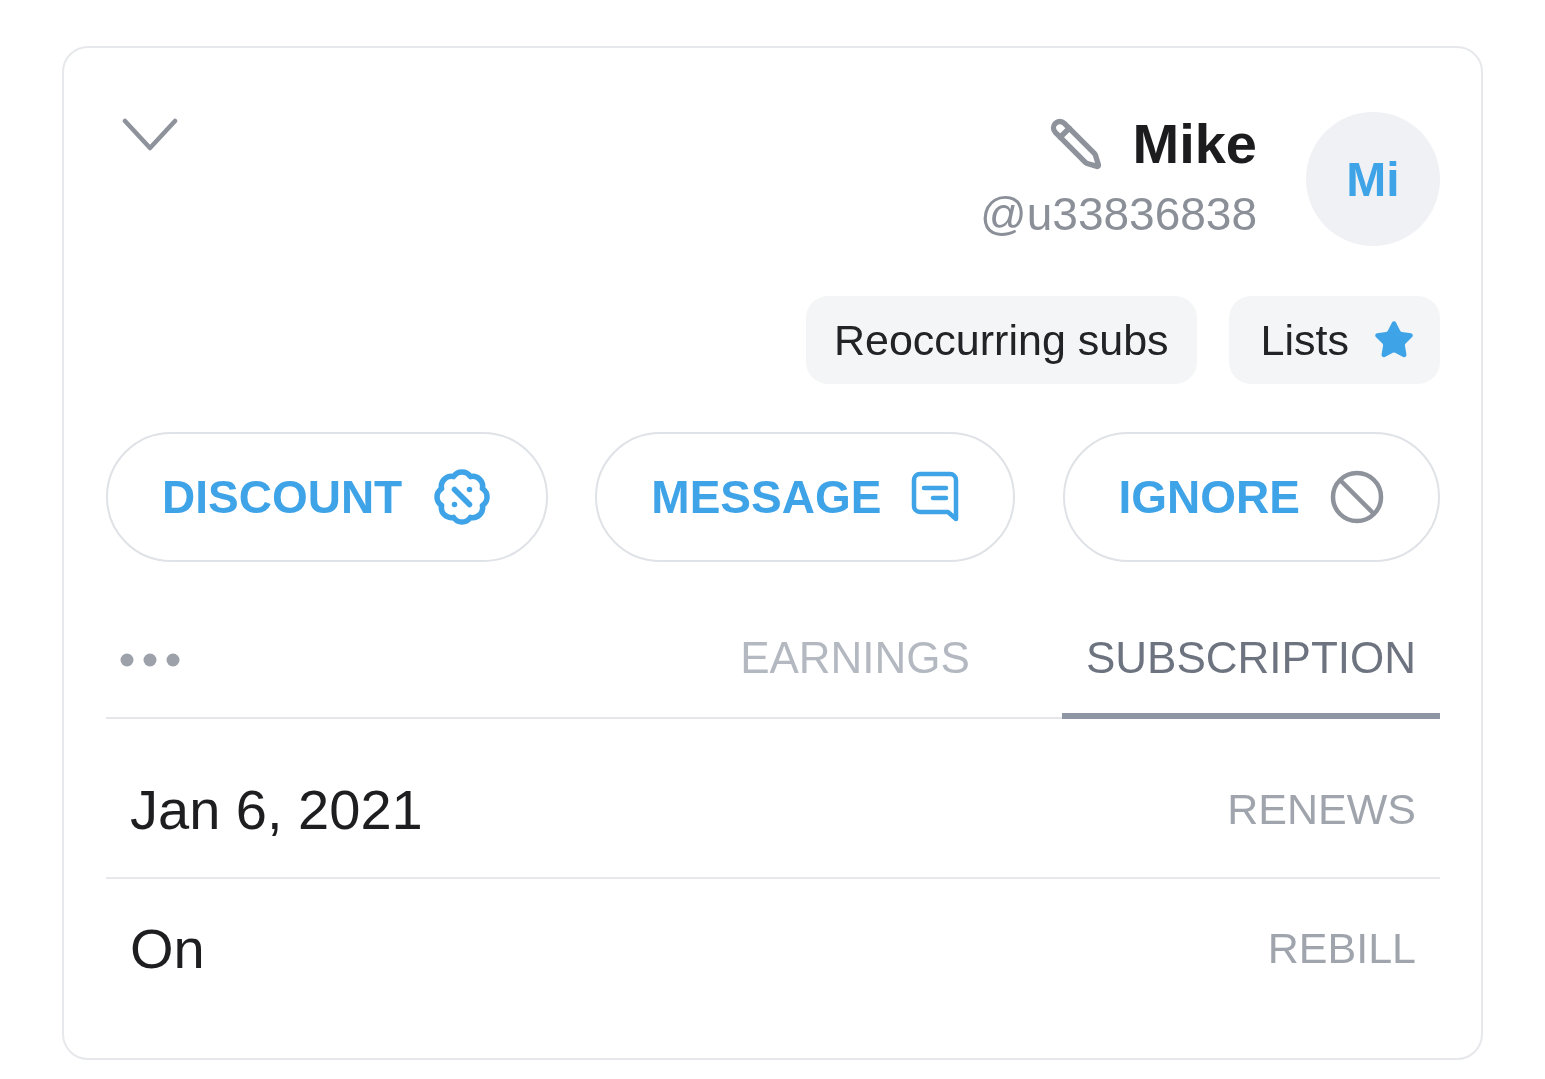  Describe the element at coordinates (805, 497) in the screenshot. I see `message-button: MESSAGE` at that location.